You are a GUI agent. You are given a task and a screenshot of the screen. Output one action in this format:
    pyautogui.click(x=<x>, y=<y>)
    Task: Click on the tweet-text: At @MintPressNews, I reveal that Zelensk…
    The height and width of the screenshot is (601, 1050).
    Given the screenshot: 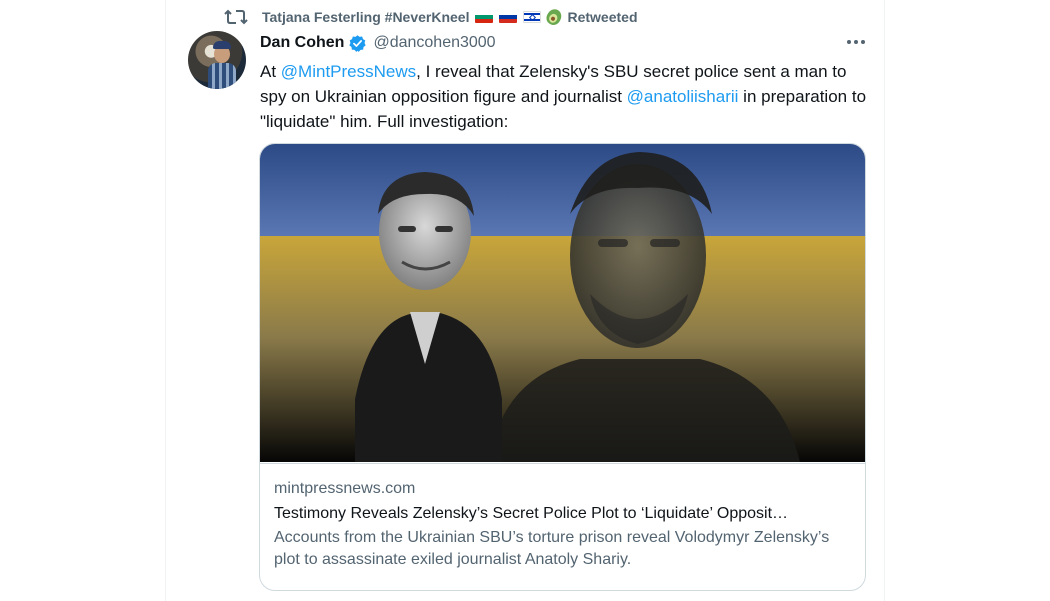 What is the action you would take?
    pyautogui.click(x=565, y=96)
    